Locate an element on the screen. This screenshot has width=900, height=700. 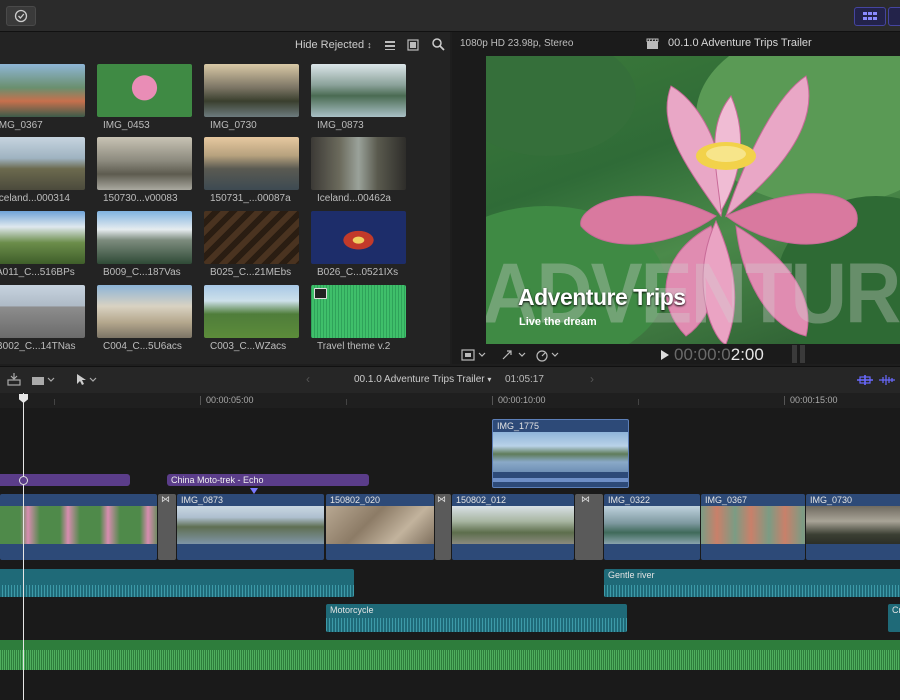
audio-clip: Cr is located at coordinates (894, 618).